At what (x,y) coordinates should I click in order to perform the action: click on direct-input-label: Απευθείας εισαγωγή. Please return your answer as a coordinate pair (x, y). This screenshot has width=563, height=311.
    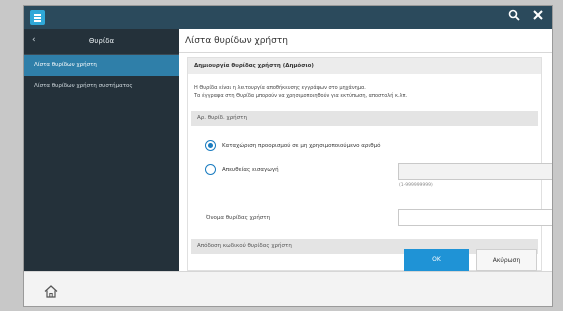
    Looking at the image, I should click on (250, 170).